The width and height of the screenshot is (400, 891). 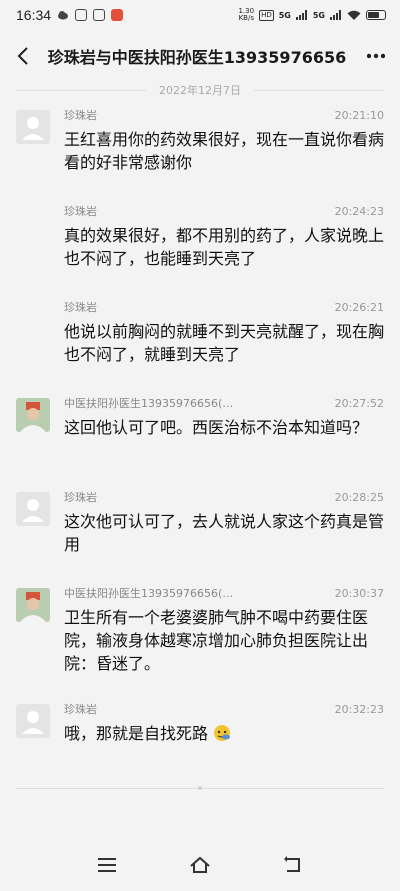 I want to click on menu-button, so click(x=107, y=865).